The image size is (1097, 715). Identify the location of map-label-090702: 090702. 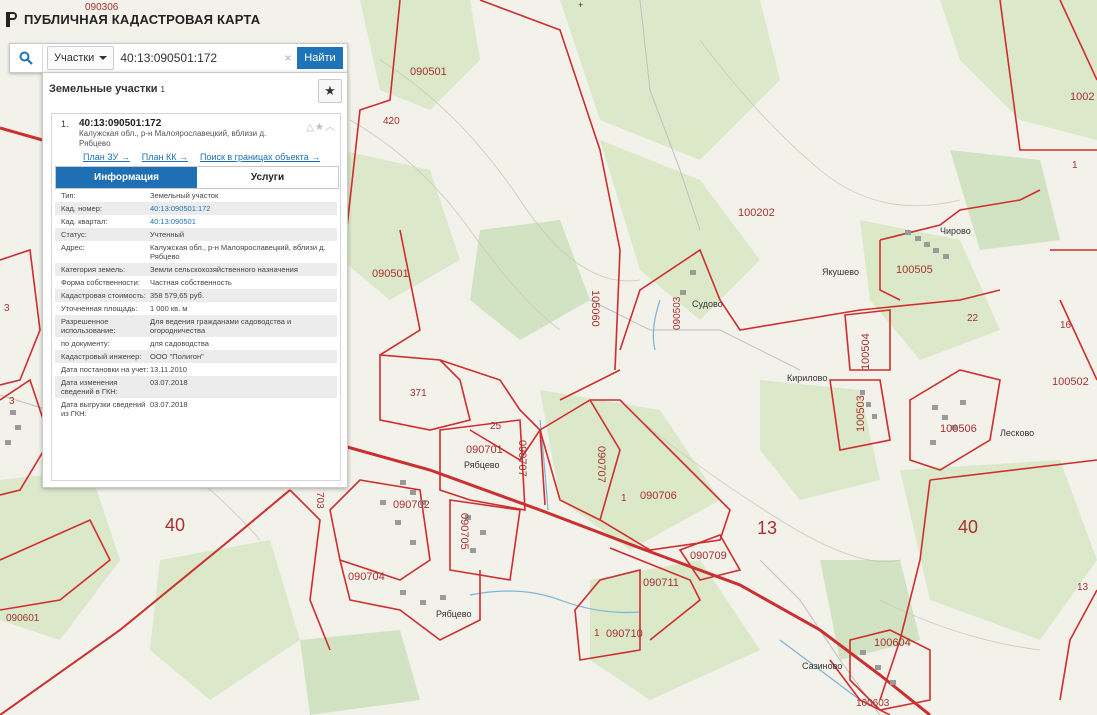
(411, 505).